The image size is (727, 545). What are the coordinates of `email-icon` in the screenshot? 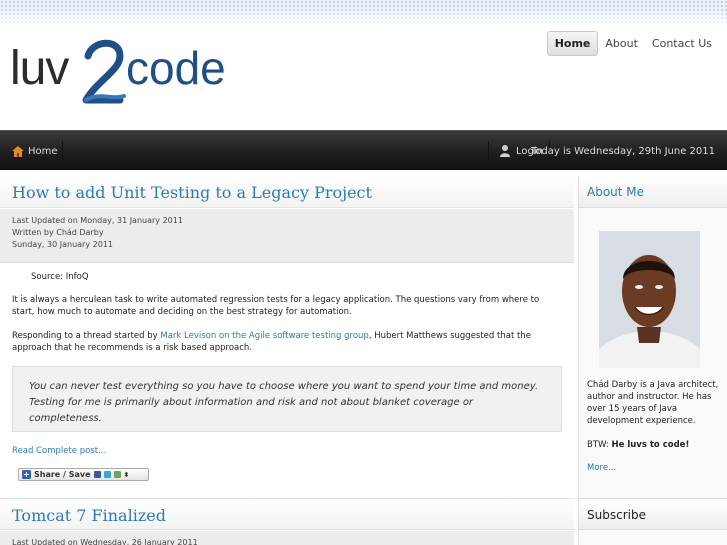 It's located at (117, 474).